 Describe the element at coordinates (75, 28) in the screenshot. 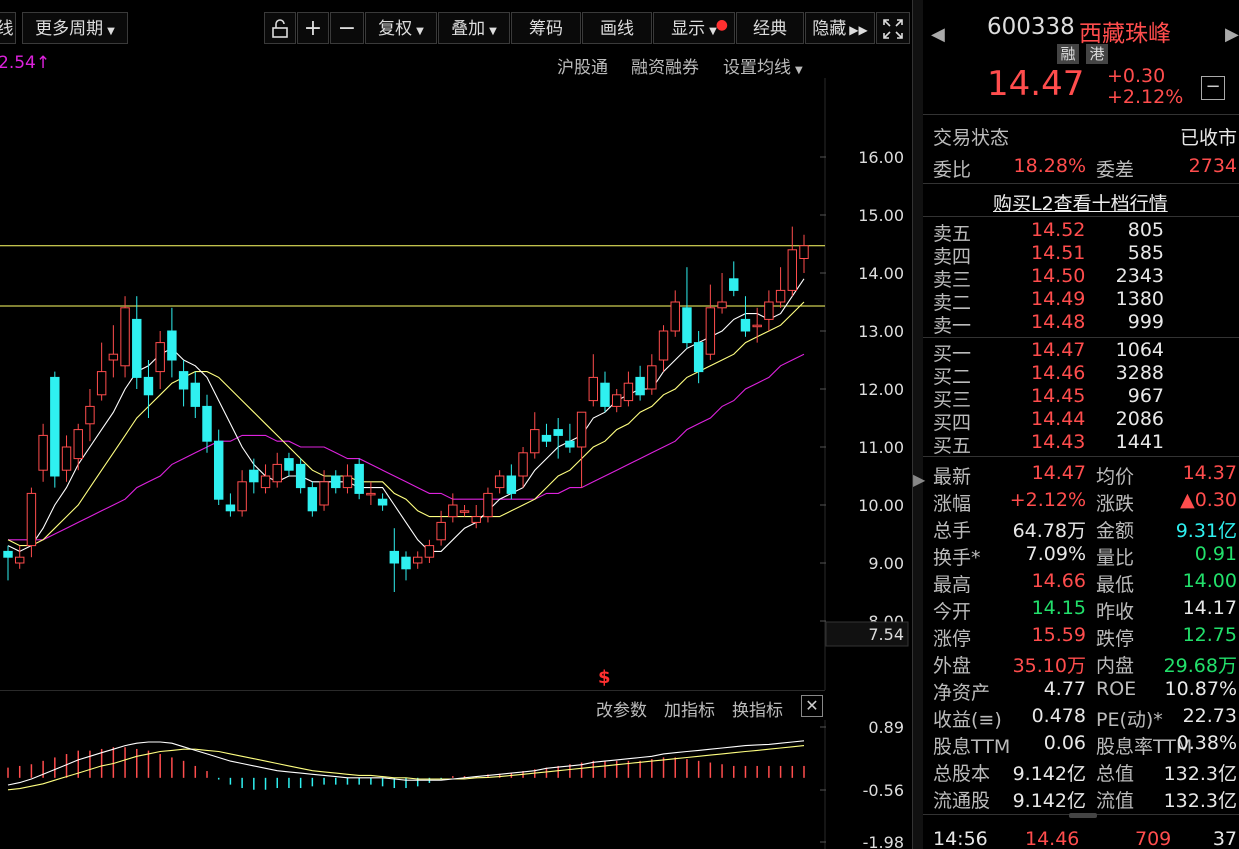

I see `more-periods-dropdown: 更多周期 ▼` at that location.